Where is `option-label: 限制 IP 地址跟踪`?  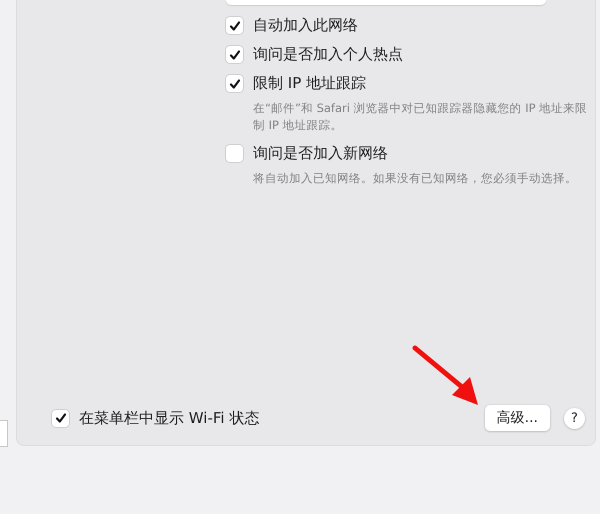 option-label: 限制 IP 地址跟踪 is located at coordinates (309, 83).